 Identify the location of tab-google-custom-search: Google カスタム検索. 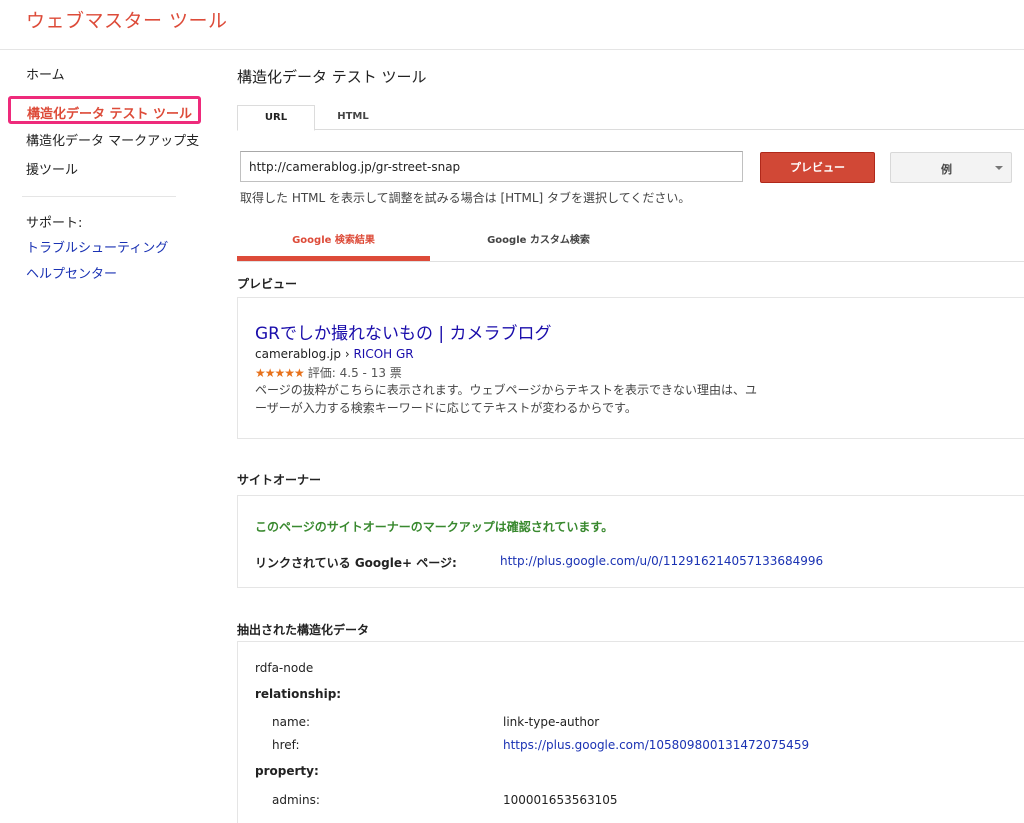
(538, 246).